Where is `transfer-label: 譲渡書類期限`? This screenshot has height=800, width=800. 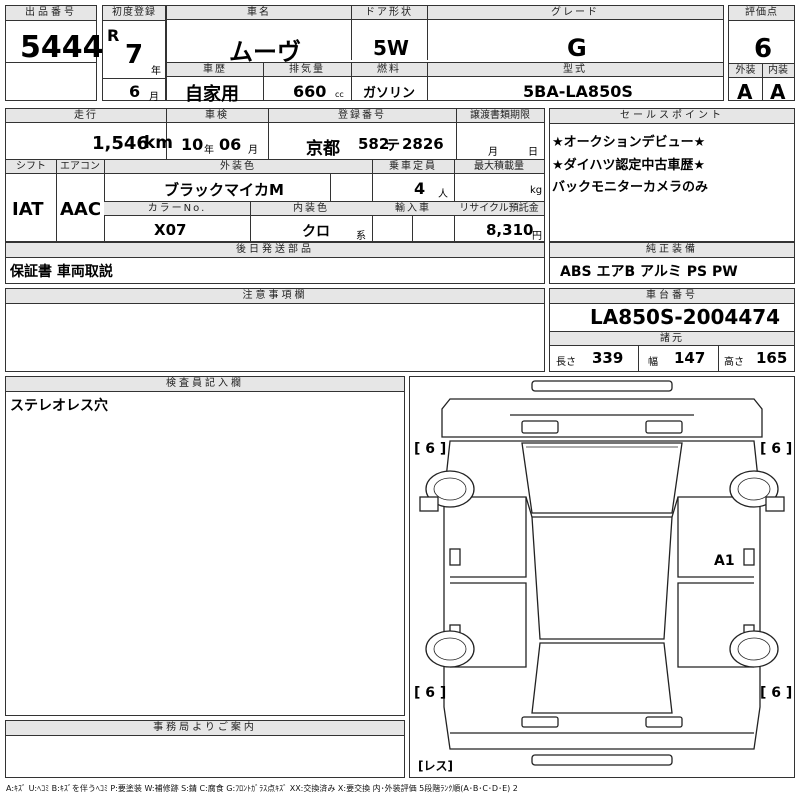
transfer-label: 譲渡書類期限 is located at coordinates (500, 116).